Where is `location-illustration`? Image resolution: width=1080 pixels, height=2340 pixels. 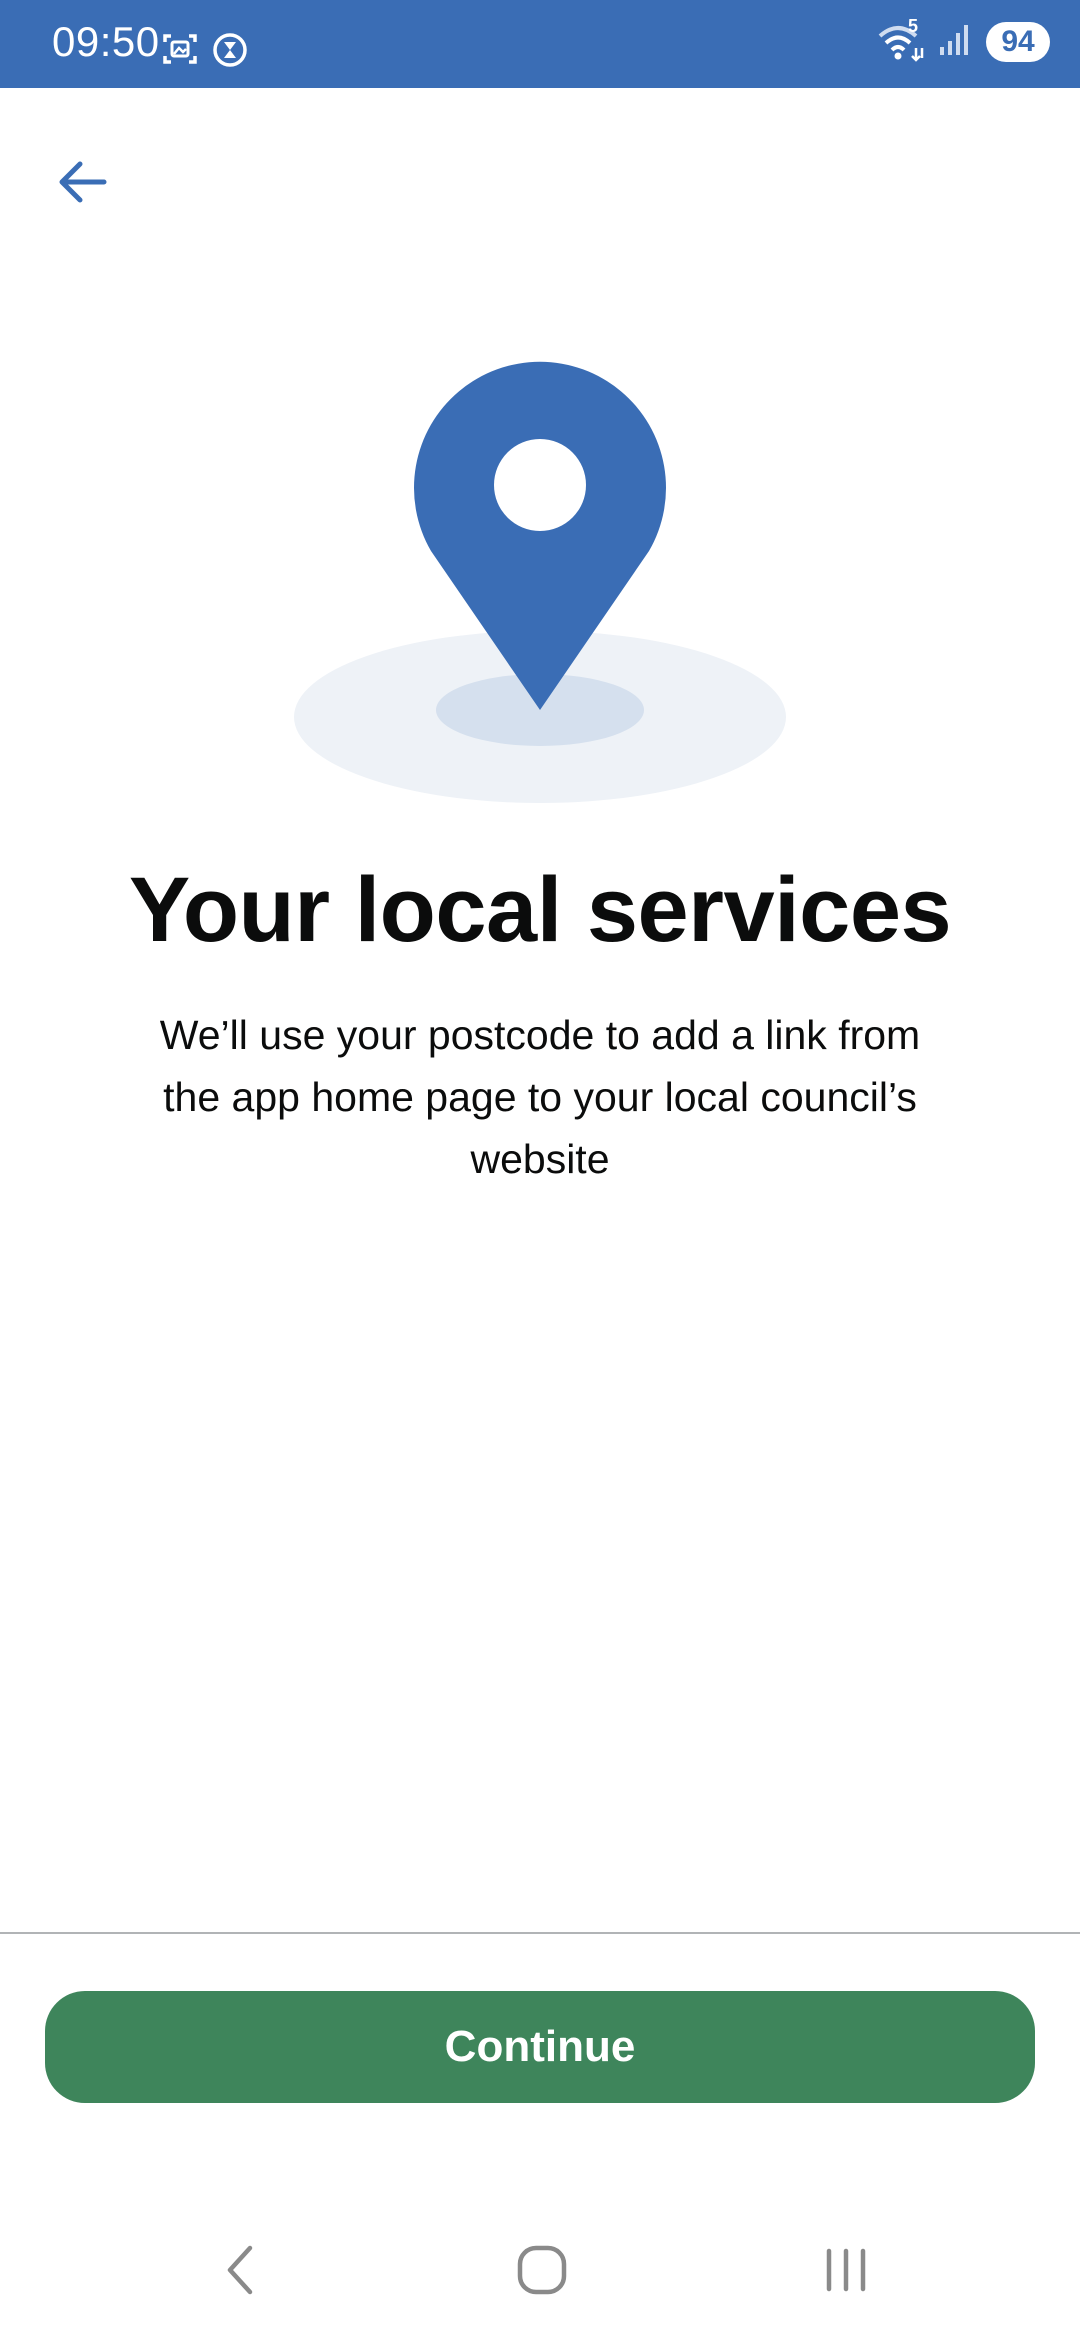 location-illustration is located at coordinates (540, 580).